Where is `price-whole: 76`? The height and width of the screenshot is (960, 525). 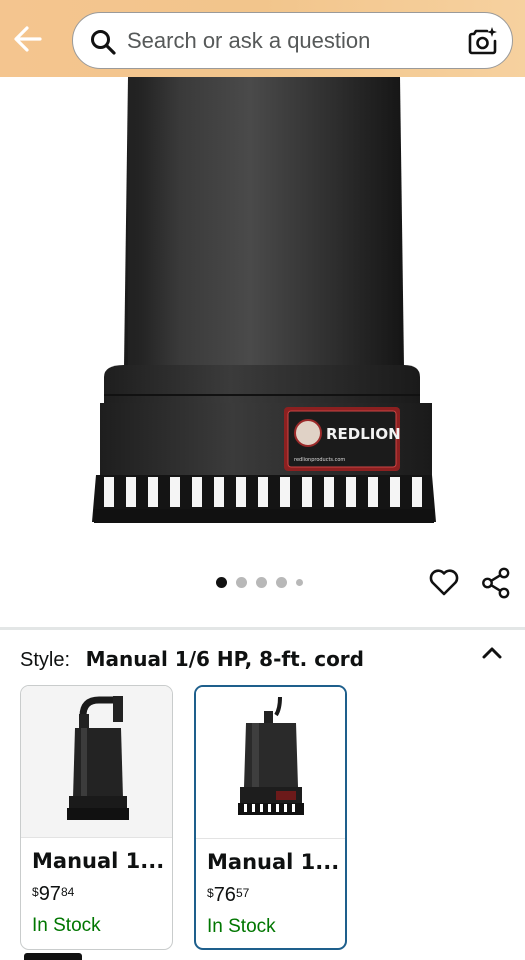
price-whole: 76 is located at coordinates (224, 895).